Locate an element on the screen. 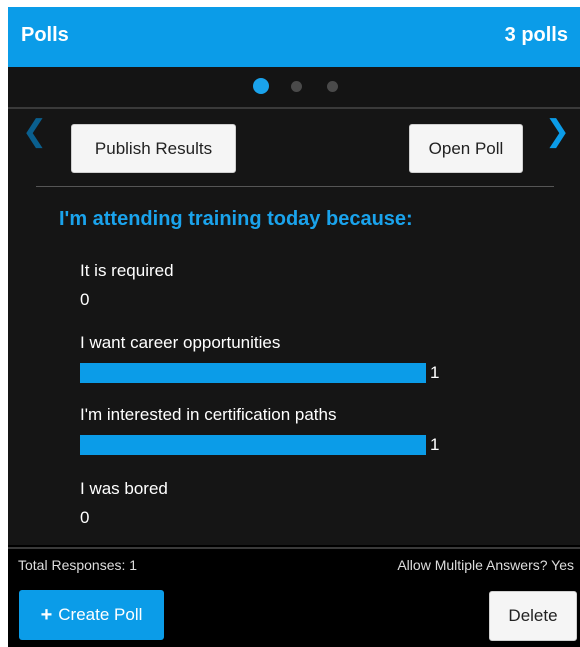  poll-option: It is required 0 is located at coordinates (310, 285).